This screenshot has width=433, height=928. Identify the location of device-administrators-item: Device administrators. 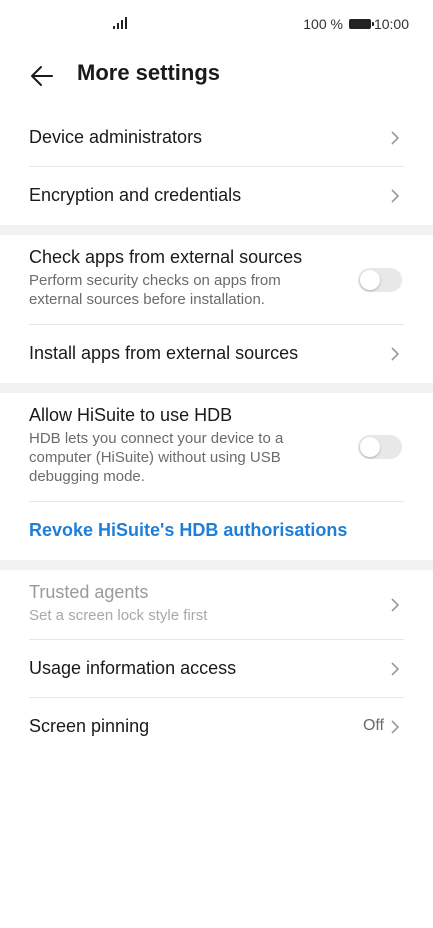
(216, 138).